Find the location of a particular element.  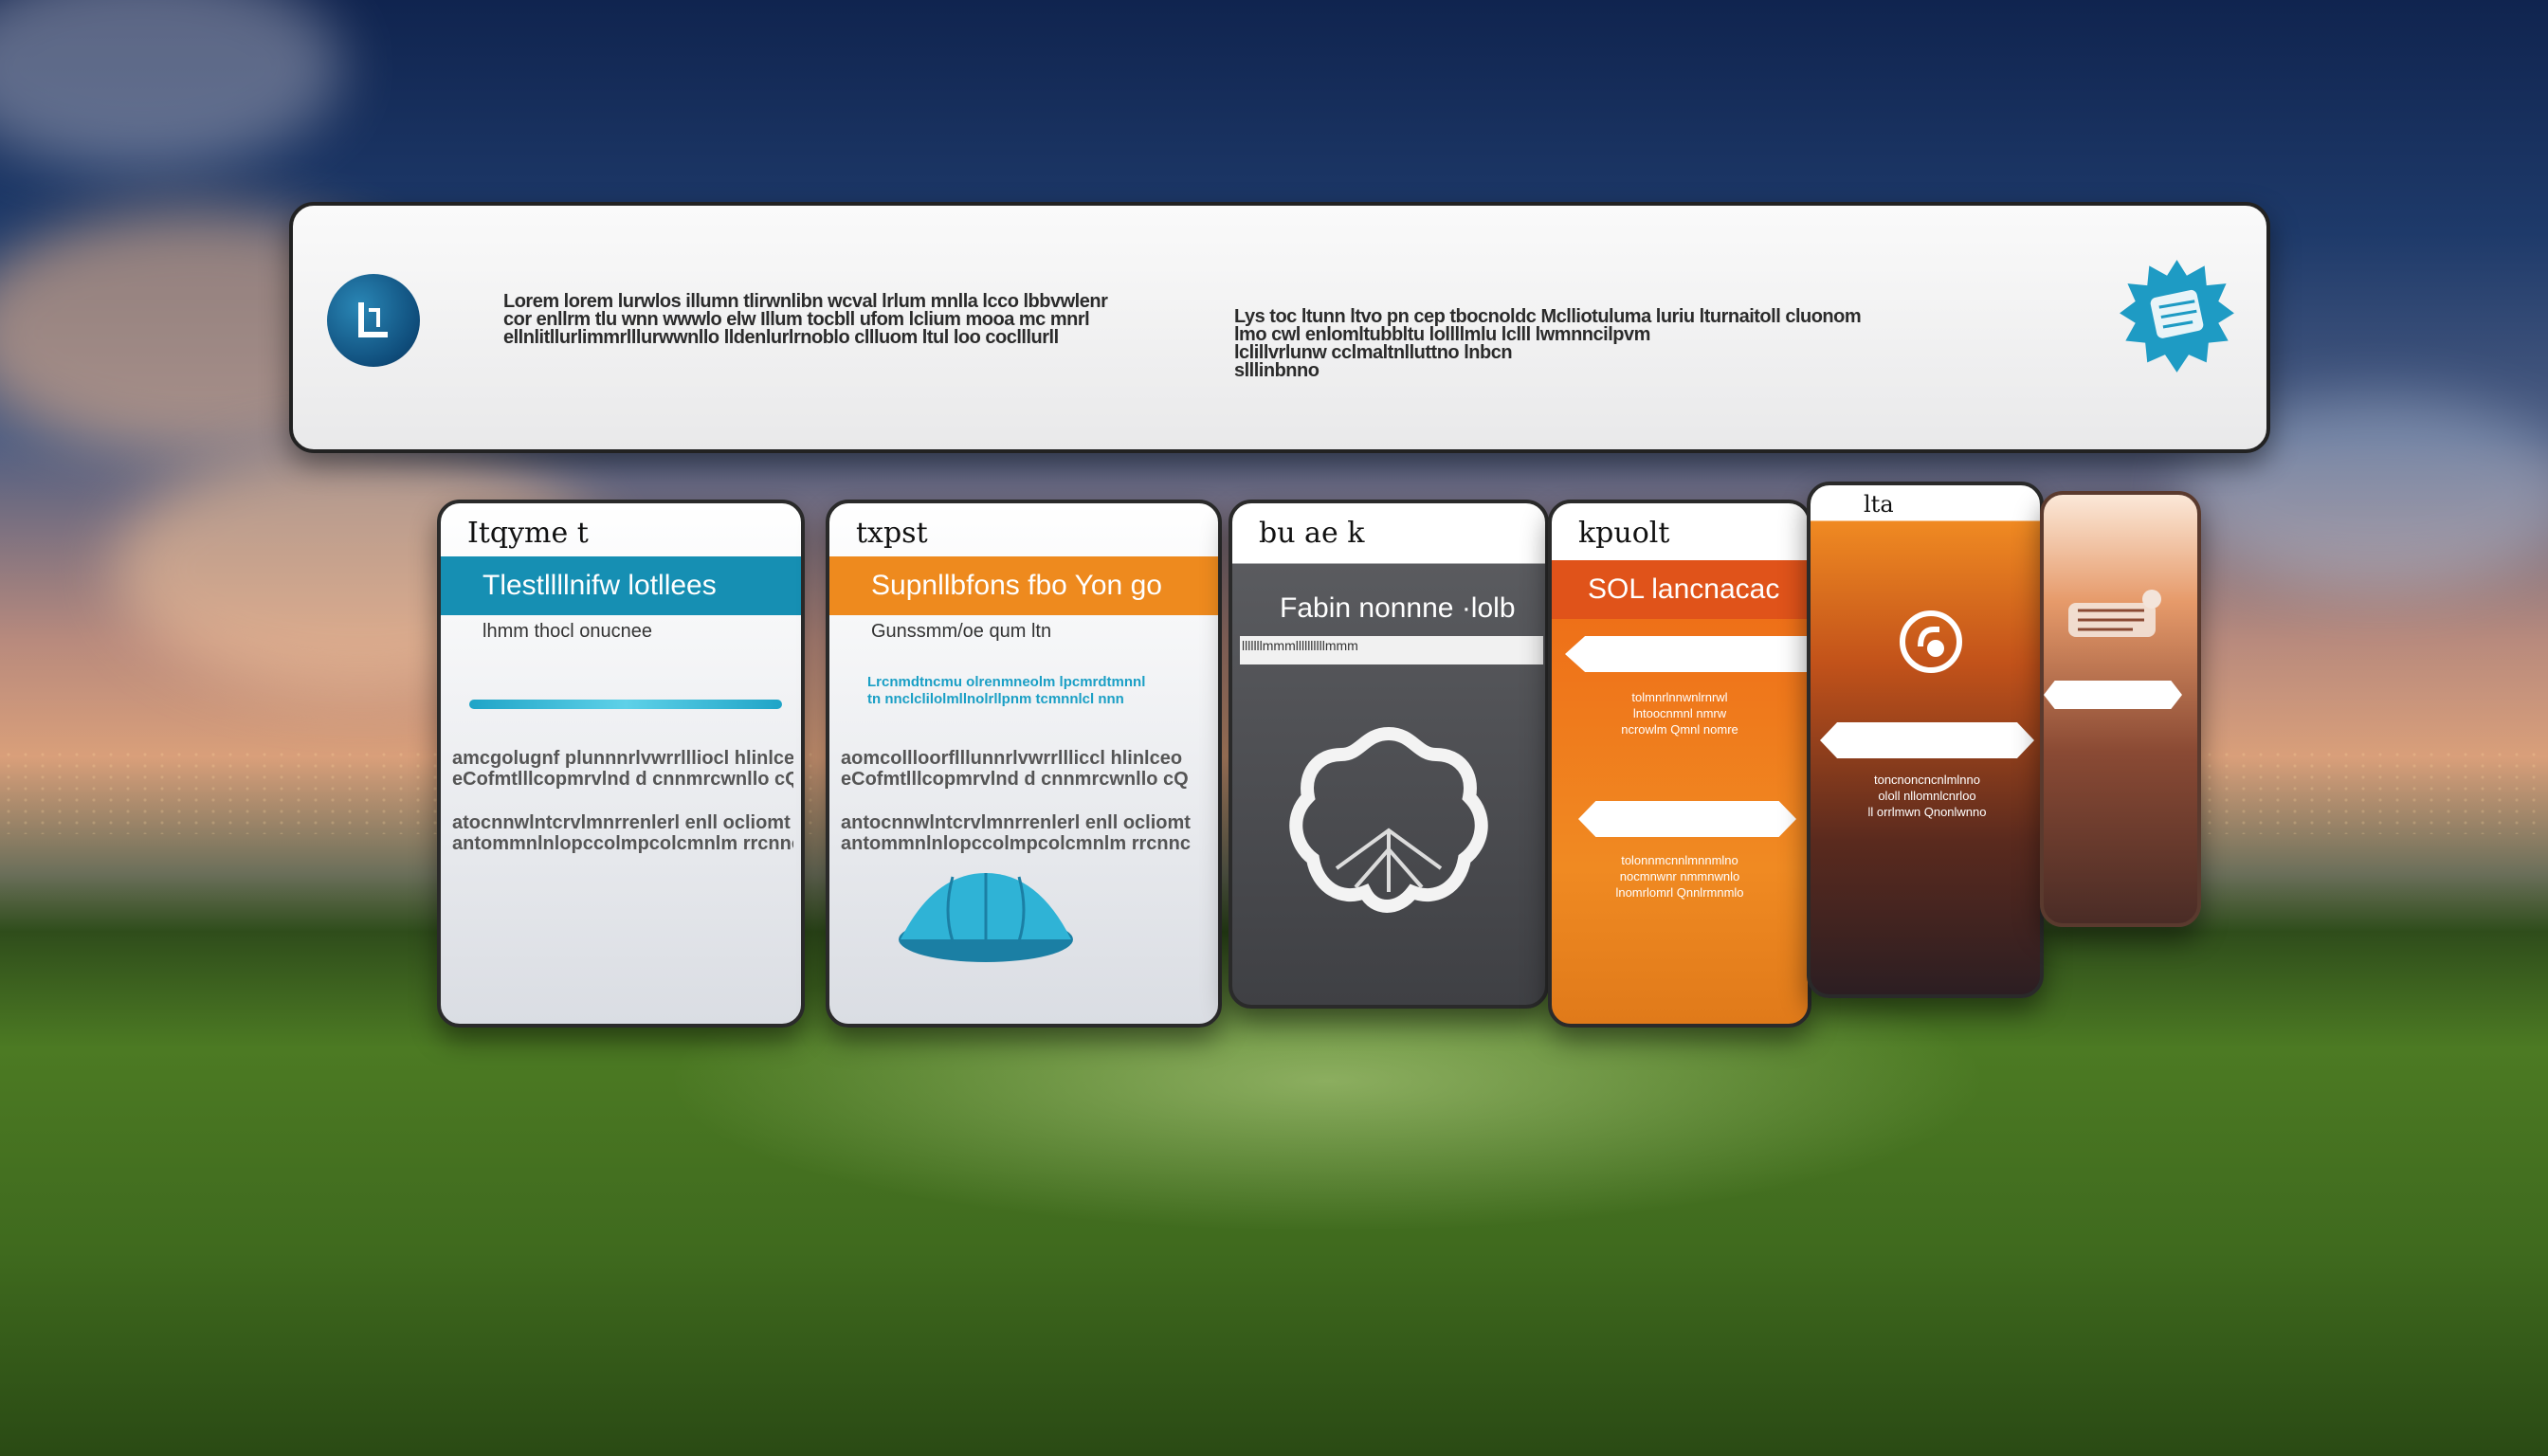

refresh-icon is located at coordinates (1931, 642).